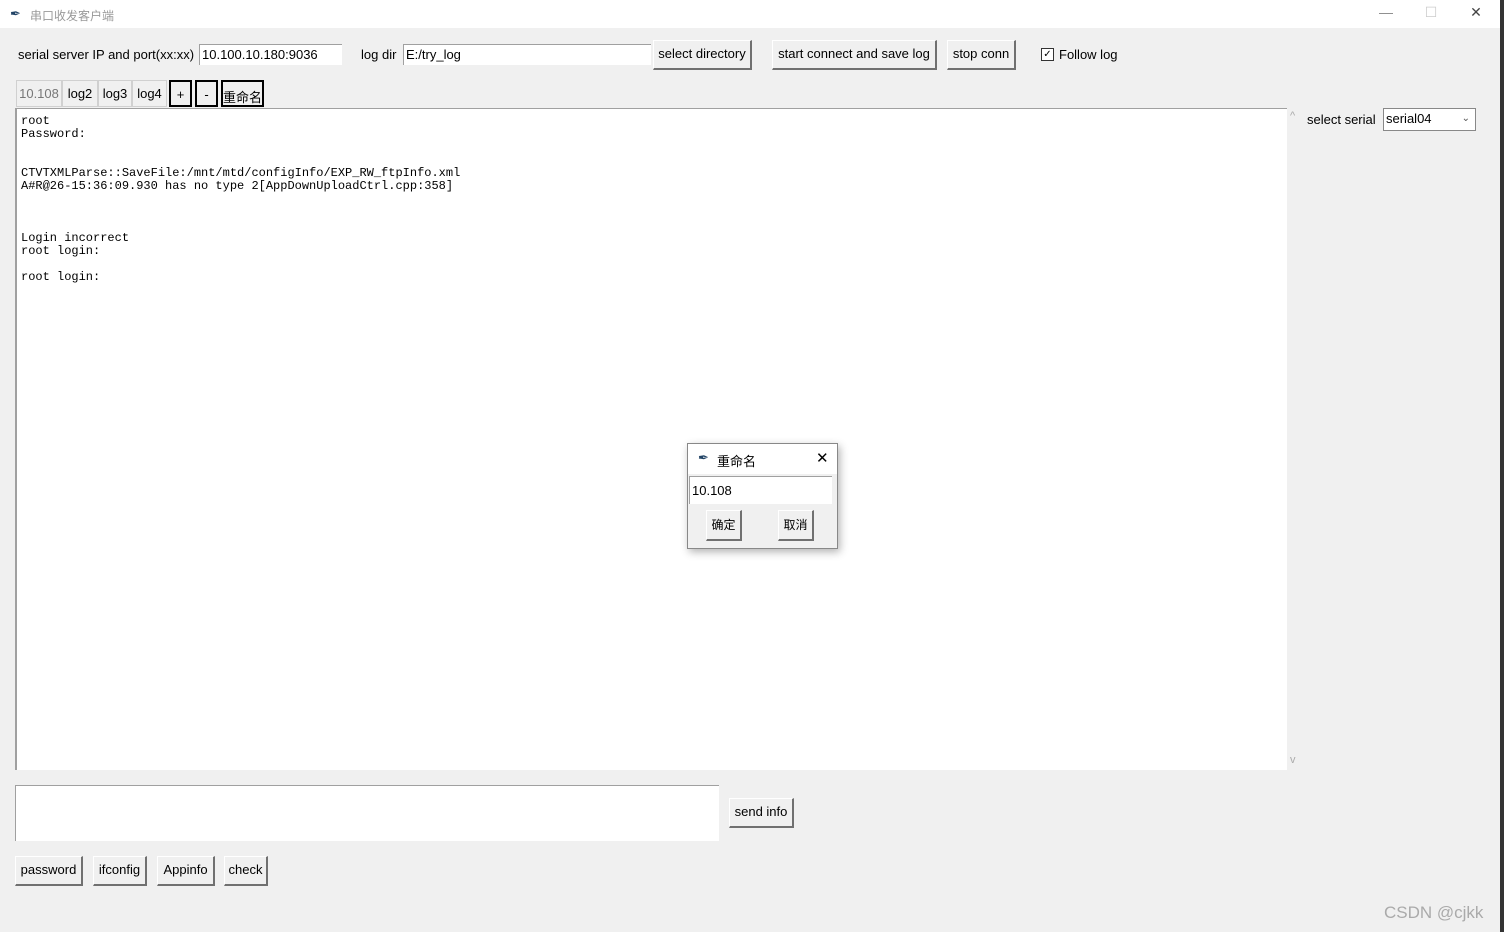 The height and width of the screenshot is (932, 1504). Describe the element at coordinates (1292, 116) in the screenshot. I see `scroll-up-arrow: ^` at that location.